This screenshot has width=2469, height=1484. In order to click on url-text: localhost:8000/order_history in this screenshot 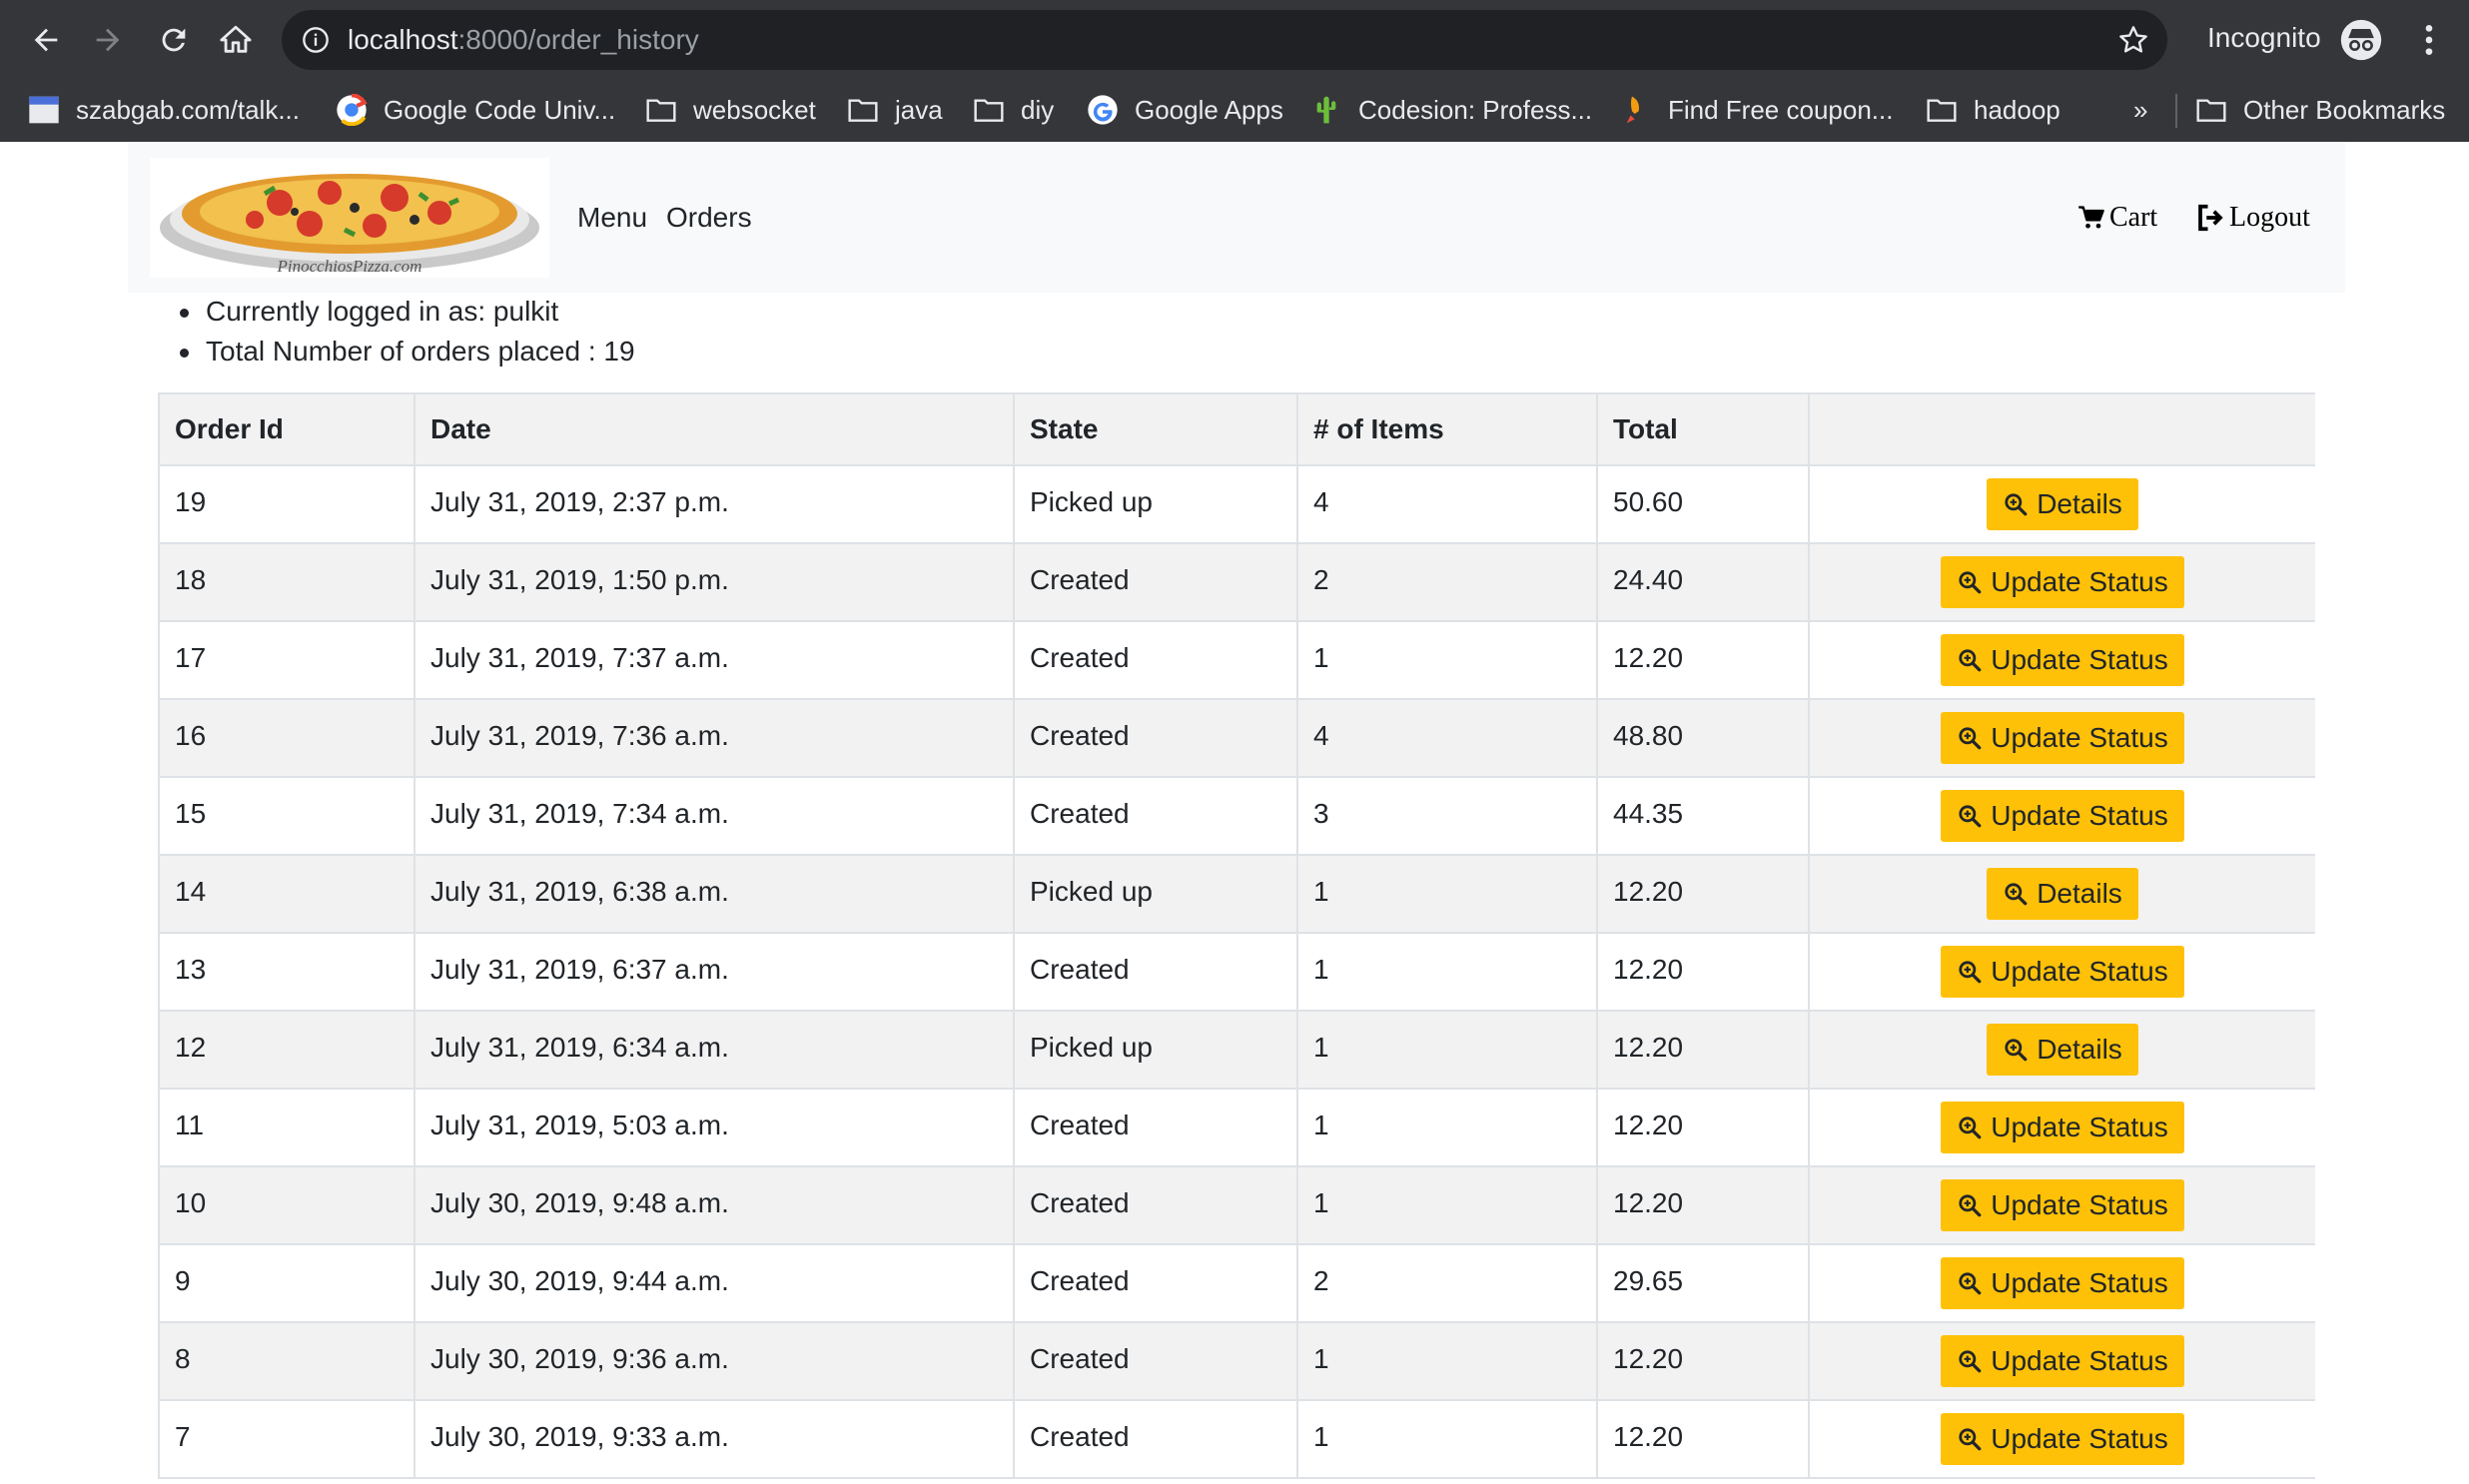, I will do `click(523, 40)`.